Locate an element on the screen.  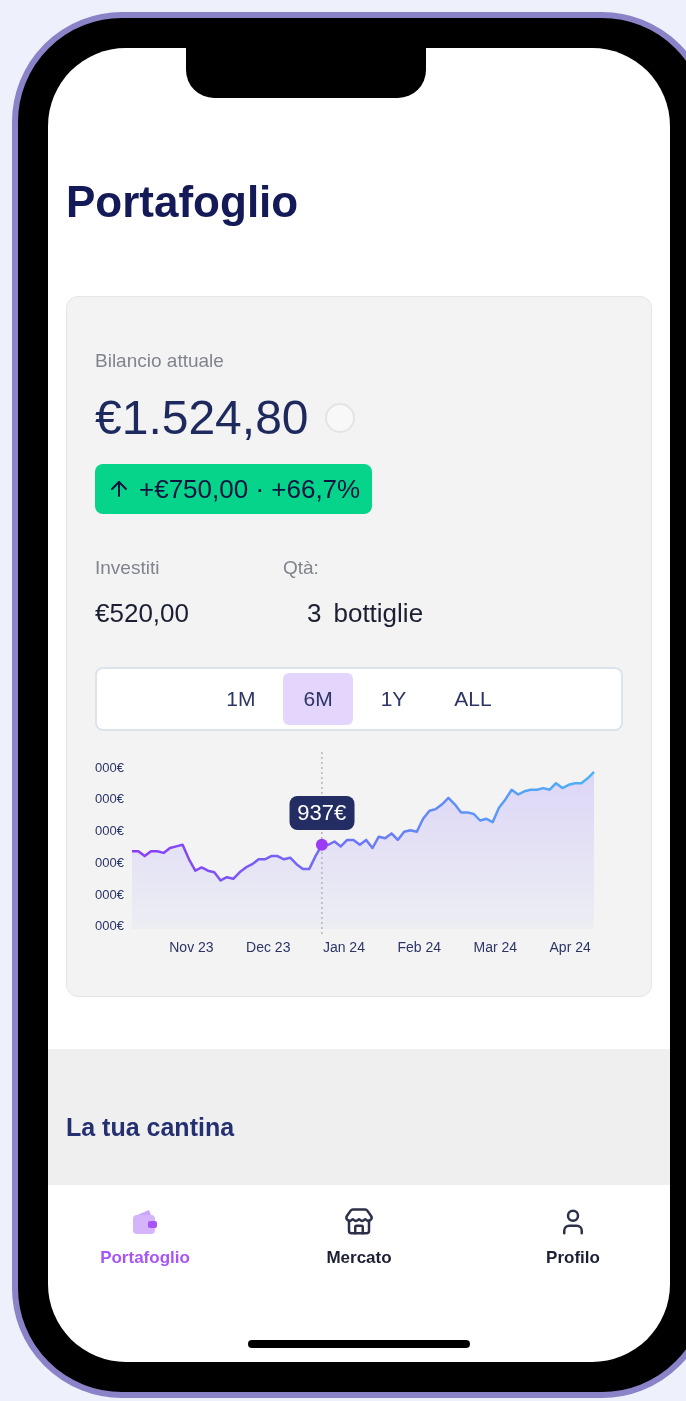
stat-label: Qtà: is located at coordinates (301, 567).